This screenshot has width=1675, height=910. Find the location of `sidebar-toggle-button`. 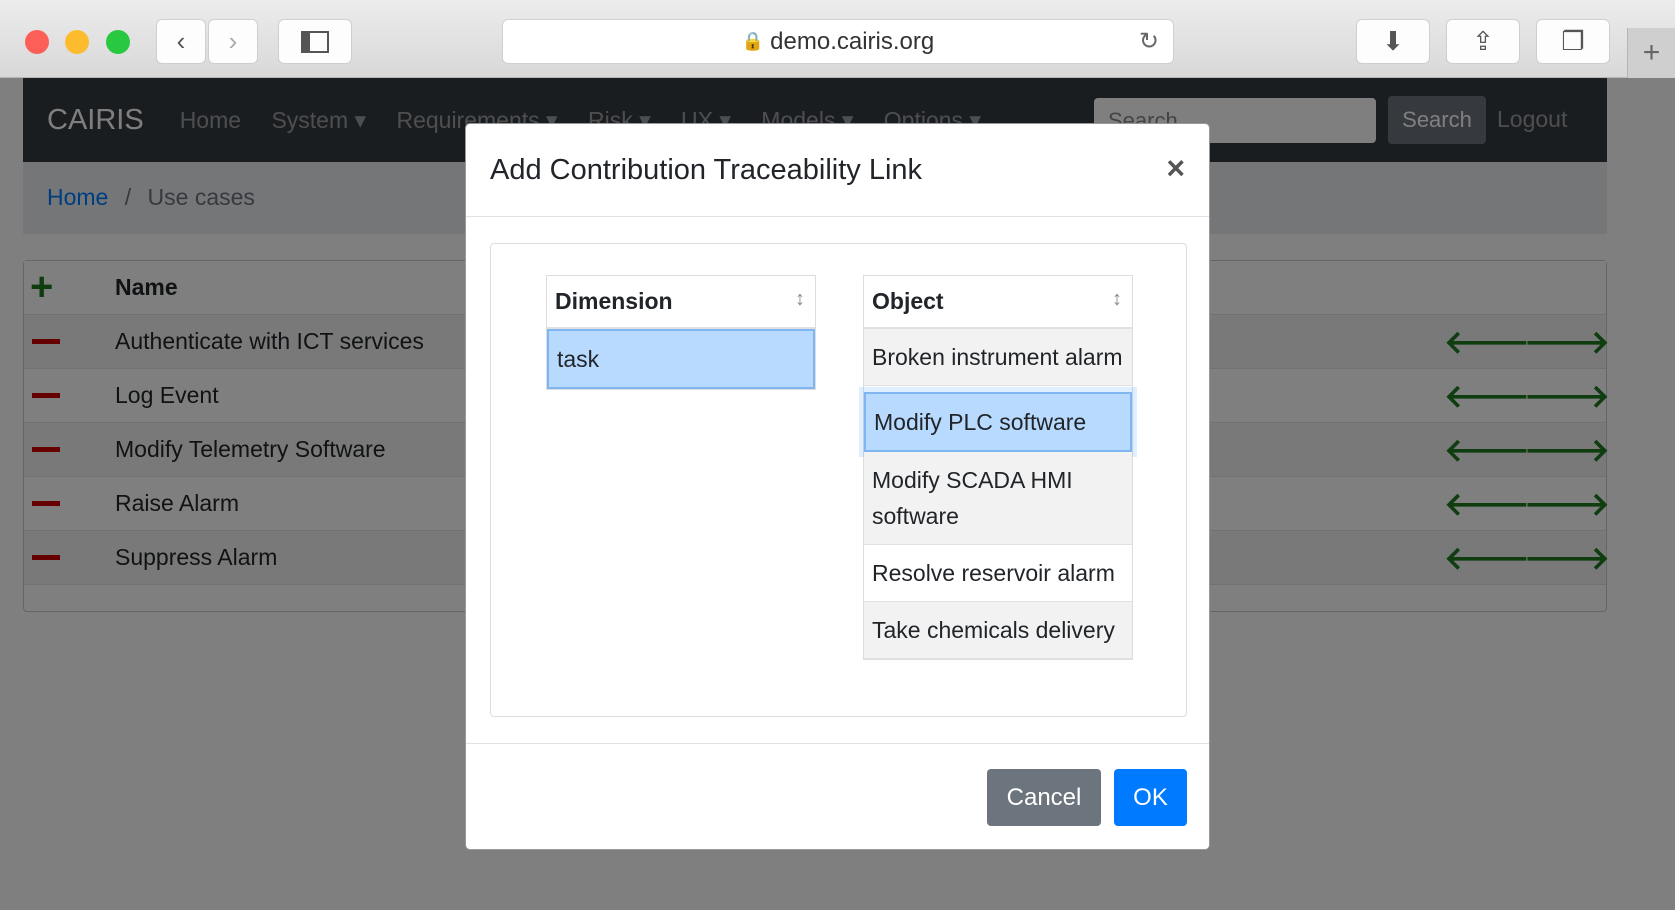

sidebar-toggle-button is located at coordinates (315, 41).